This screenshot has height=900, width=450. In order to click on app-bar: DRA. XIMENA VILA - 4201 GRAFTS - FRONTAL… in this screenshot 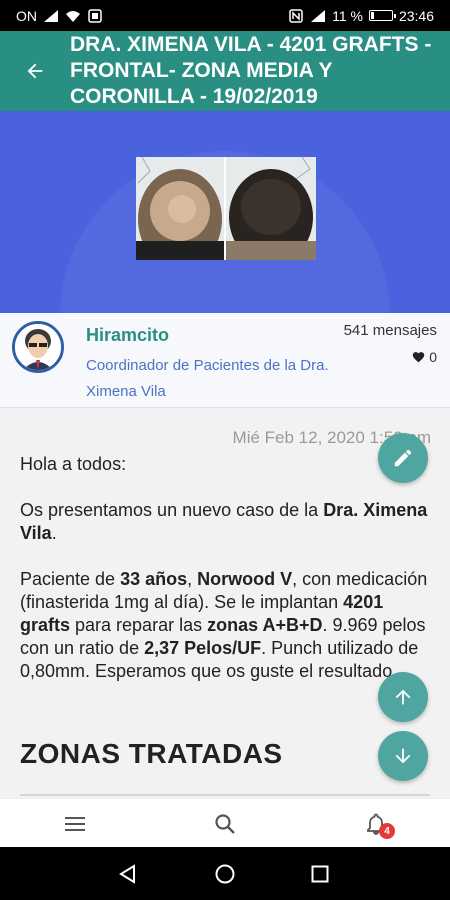, I will do `click(225, 71)`.